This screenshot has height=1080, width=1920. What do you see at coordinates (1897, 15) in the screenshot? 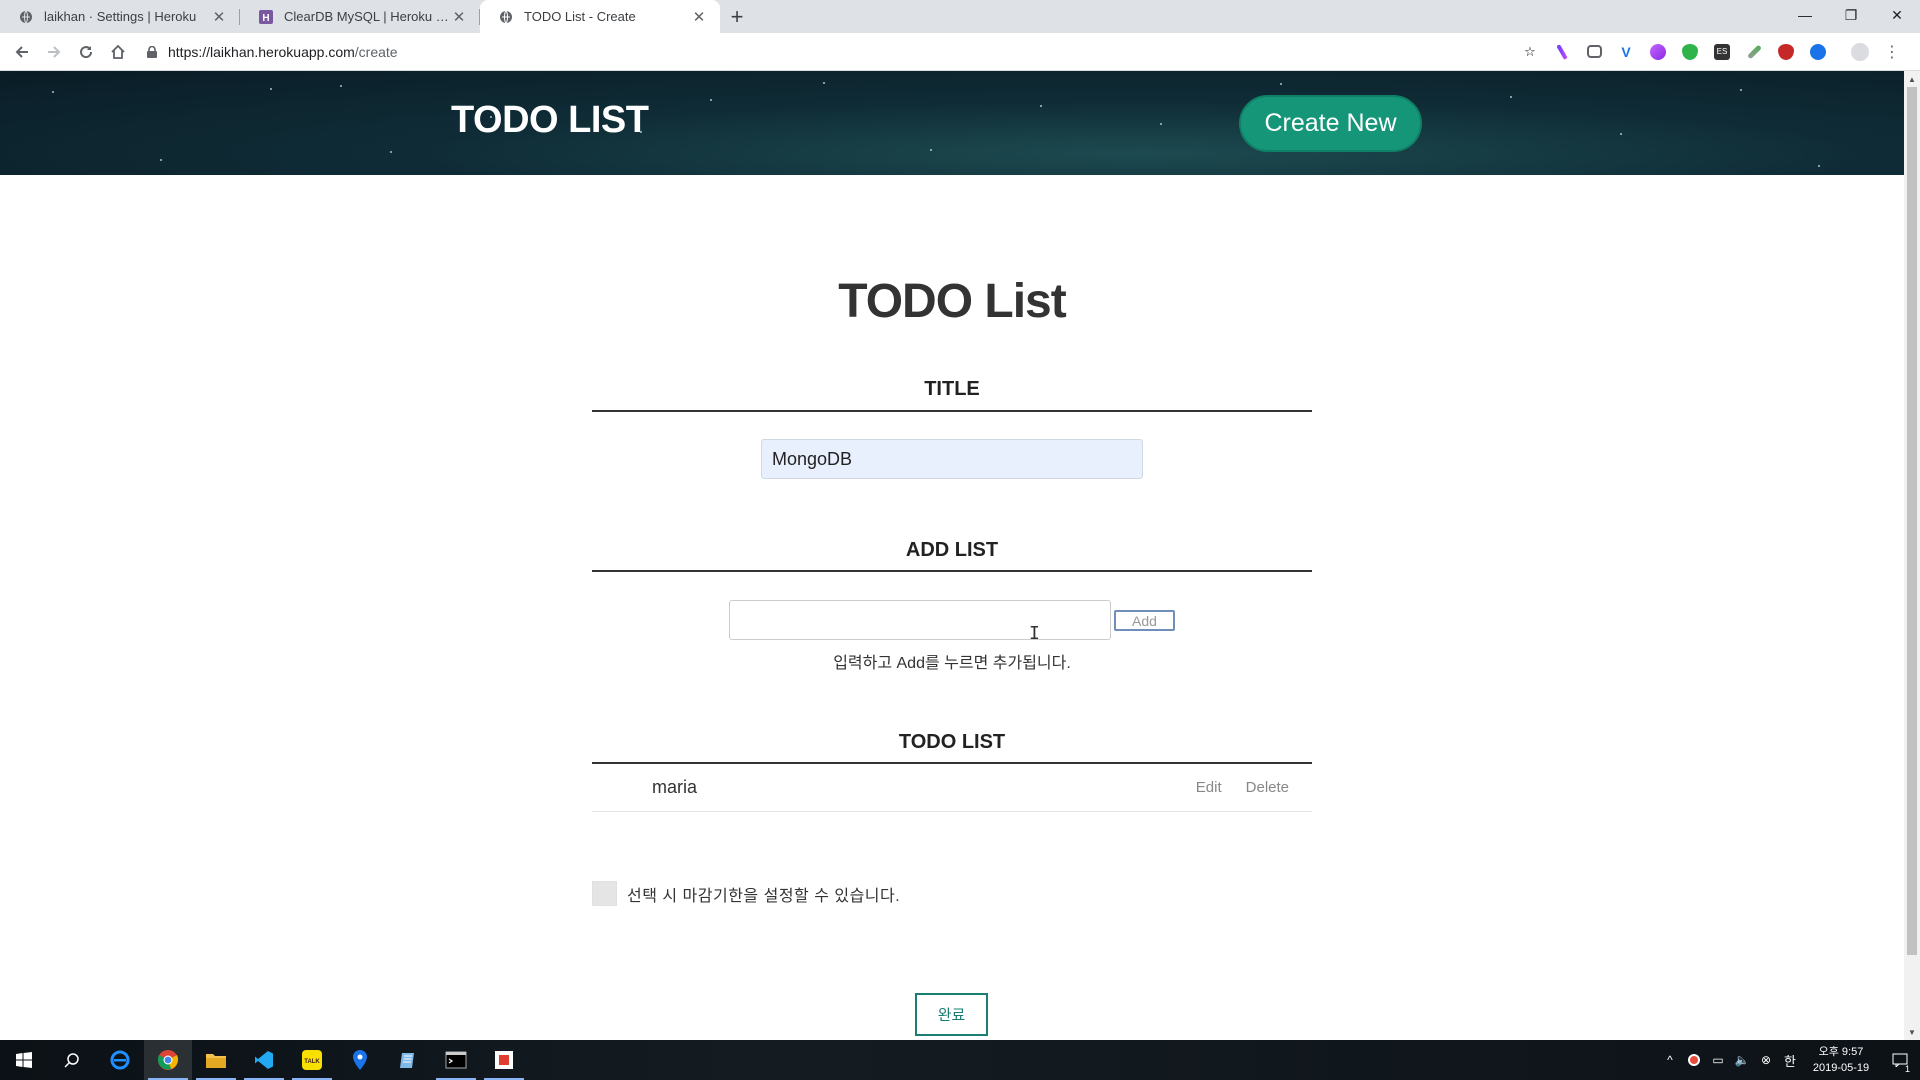
I see `close-window-icon: ✕` at bounding box center [1897, 15].